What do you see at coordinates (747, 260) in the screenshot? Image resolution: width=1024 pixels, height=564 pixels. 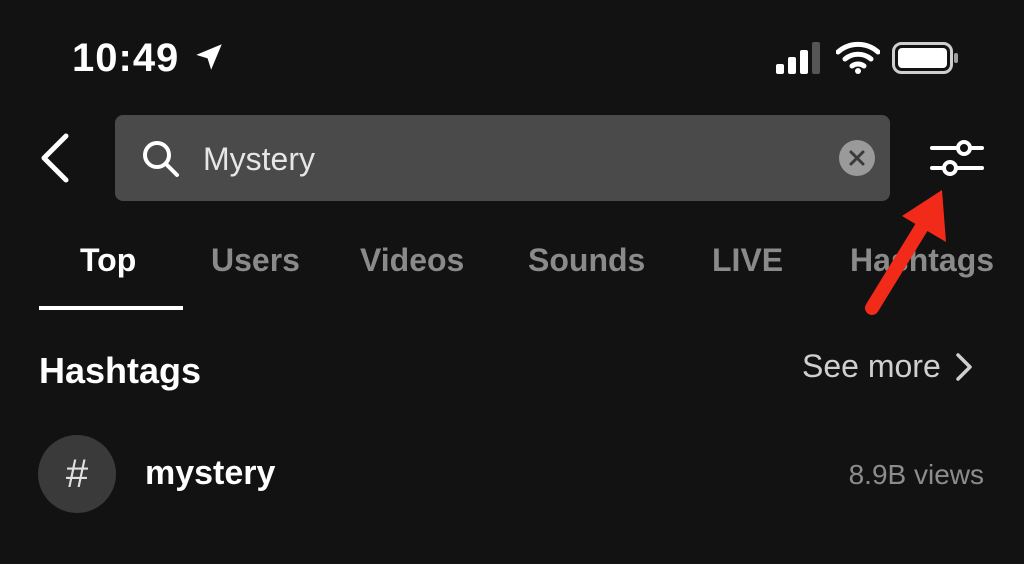 I see `tab-live: LIVE` at bounding box center [747, 260].